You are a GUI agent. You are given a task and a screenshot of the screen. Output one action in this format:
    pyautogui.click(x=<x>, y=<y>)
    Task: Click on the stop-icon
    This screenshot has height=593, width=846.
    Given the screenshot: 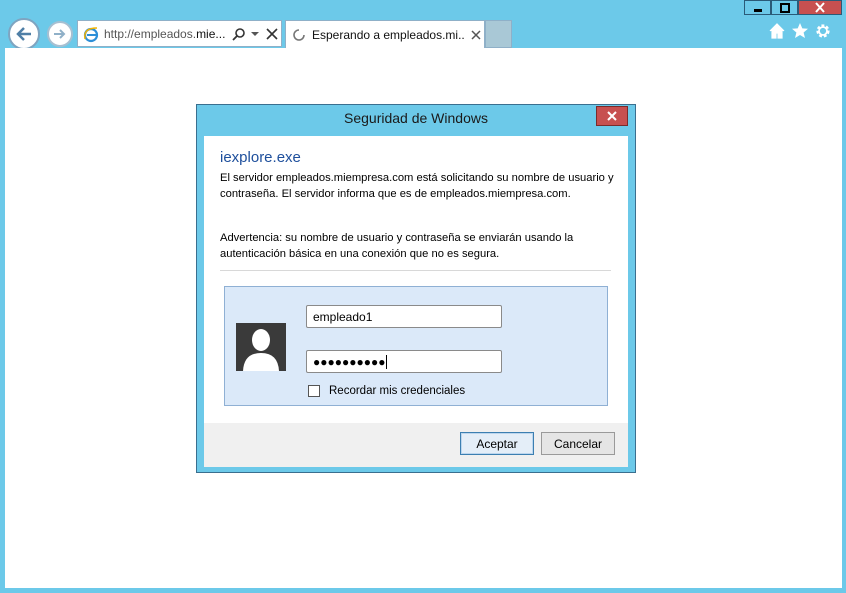 What is the action you would take?
    pyautogui.click(x=272, y=33)
    